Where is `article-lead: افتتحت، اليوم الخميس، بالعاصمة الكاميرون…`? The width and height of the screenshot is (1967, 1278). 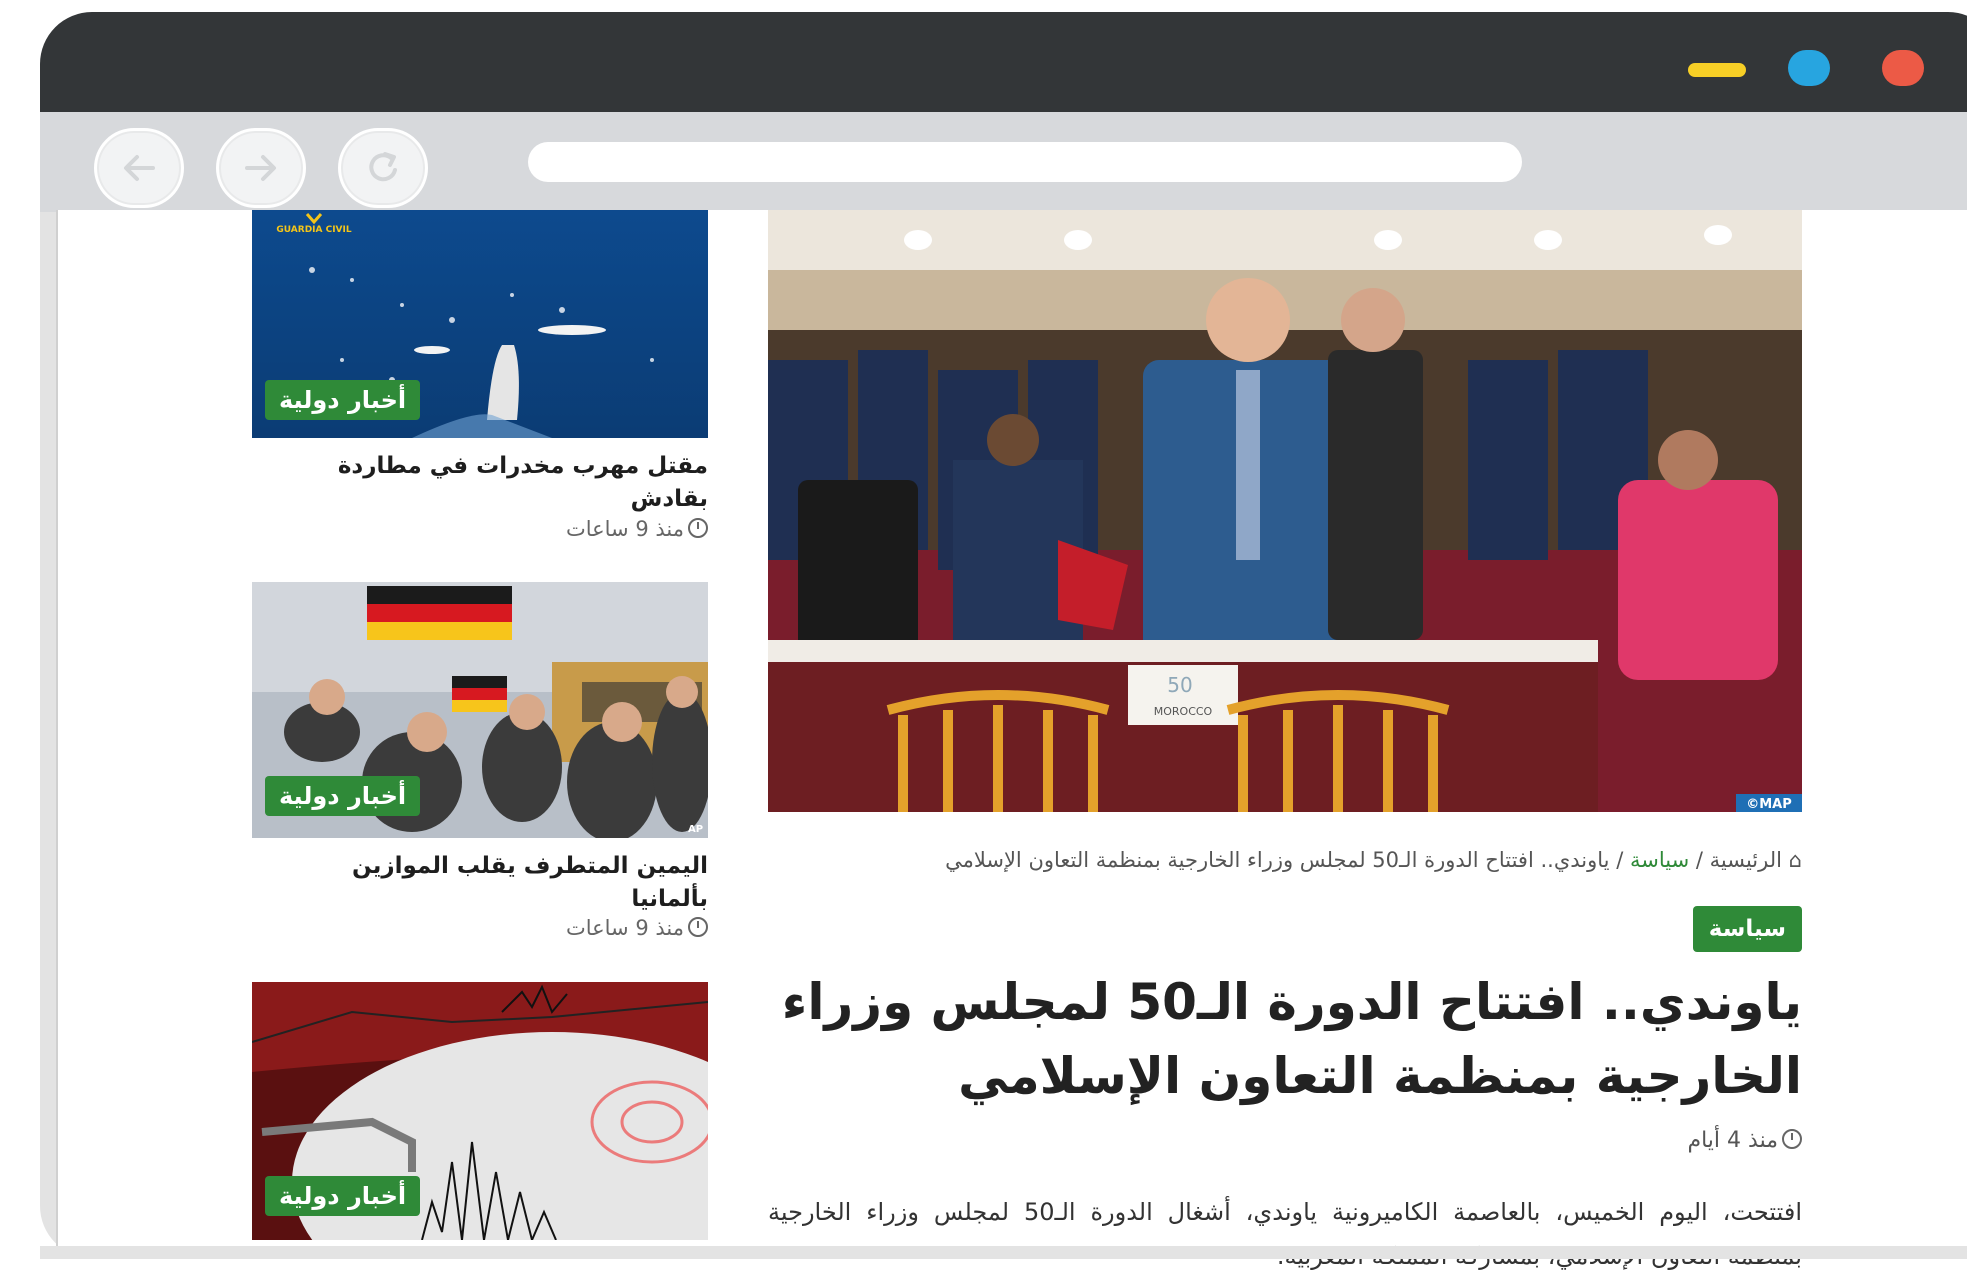 article-lead: افتتحت، اليوم الخميس، بالعاصمة الكاميرون… is located at coordinates (1285, 1234).